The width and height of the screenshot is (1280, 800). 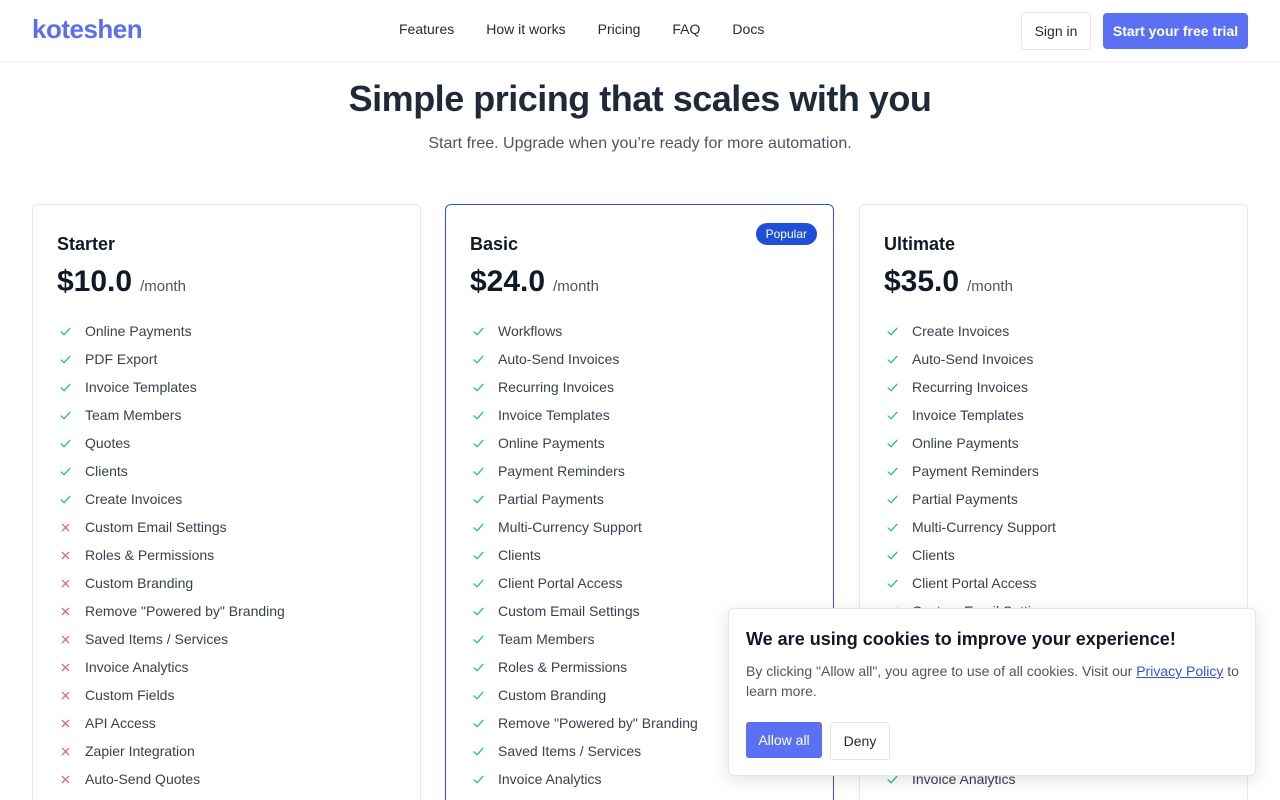 I want to click on start-free-trial-button: Start your free trial, so click(x=1175, y=31).